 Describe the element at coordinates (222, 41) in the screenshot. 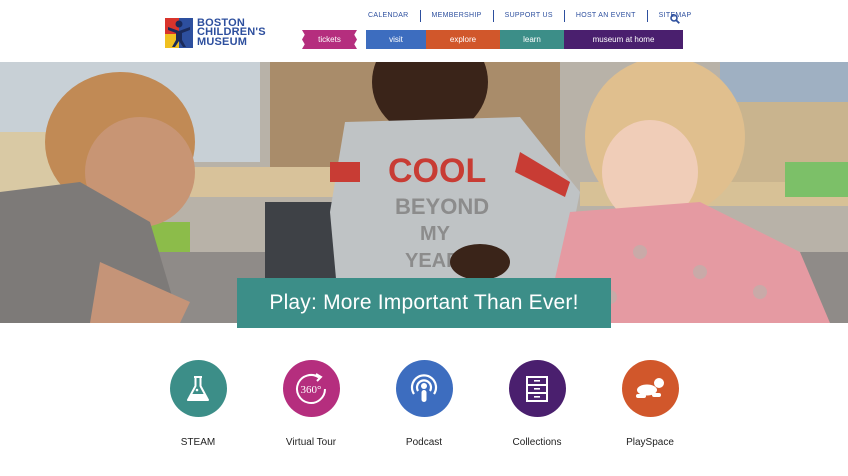

I see `logo-line-3: MUSEUM` at that location.